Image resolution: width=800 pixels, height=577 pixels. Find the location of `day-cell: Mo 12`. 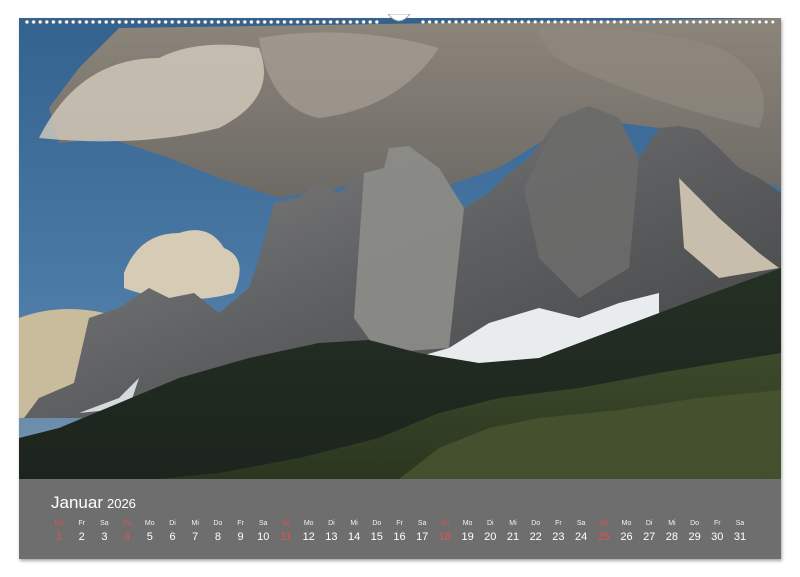

day-cell: Mo 12 is located at coordinates (309, 532).